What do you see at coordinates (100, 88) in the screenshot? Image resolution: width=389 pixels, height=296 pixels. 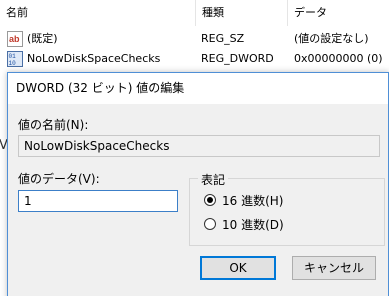 I see `dialog-title: DWORD (32 ビット) 値の編集` at bounding box center [100, 88].